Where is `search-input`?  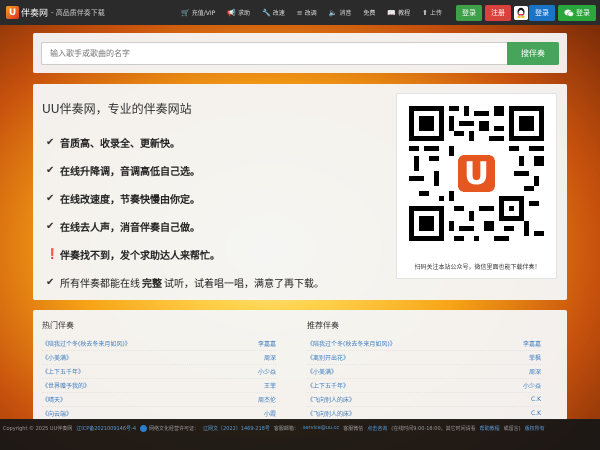
search-input is located at coordinates (274, 53).